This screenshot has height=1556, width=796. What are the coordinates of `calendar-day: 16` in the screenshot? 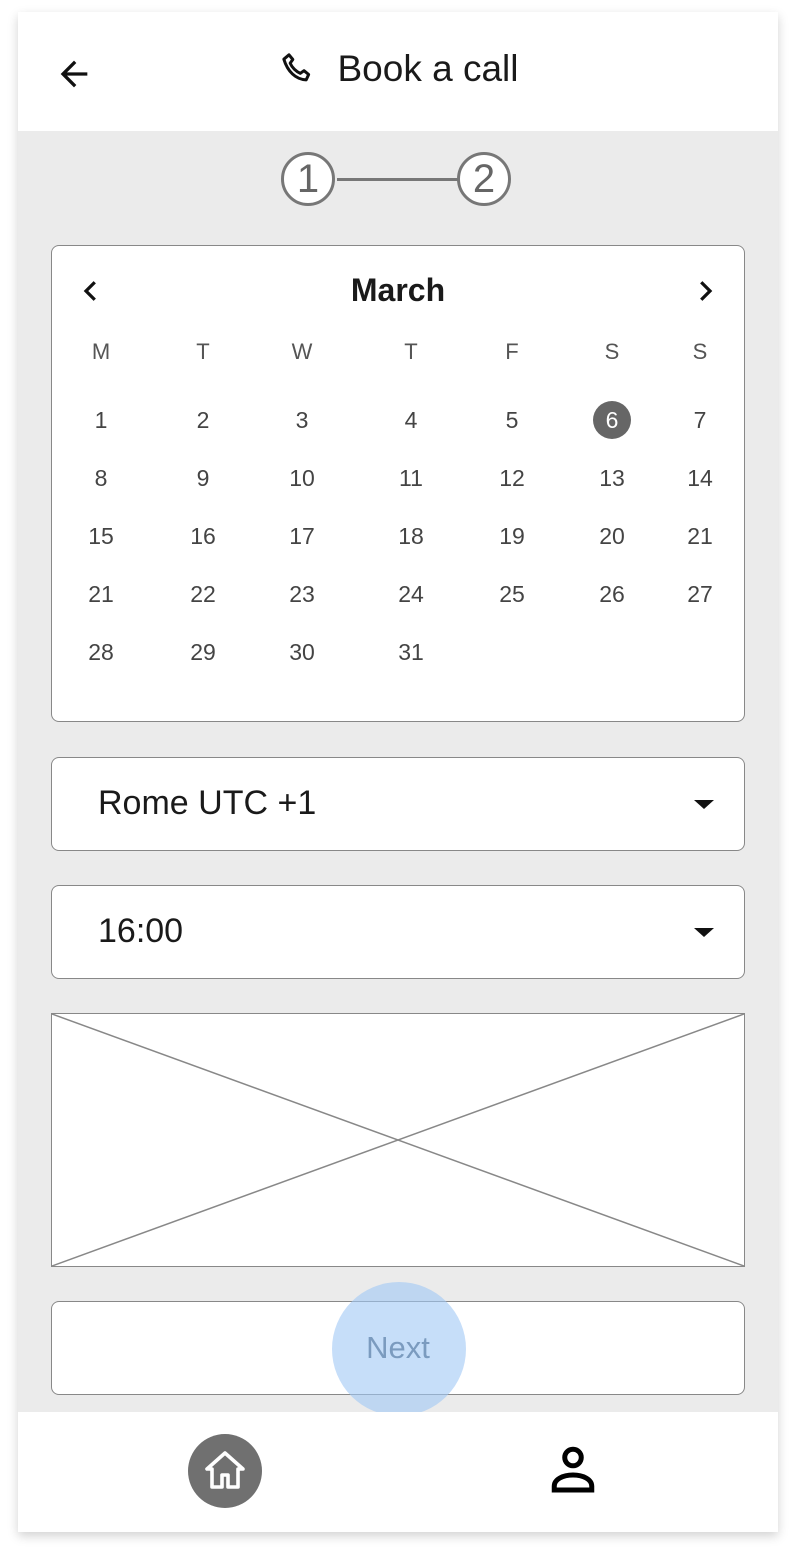 It's located at (203, 536).